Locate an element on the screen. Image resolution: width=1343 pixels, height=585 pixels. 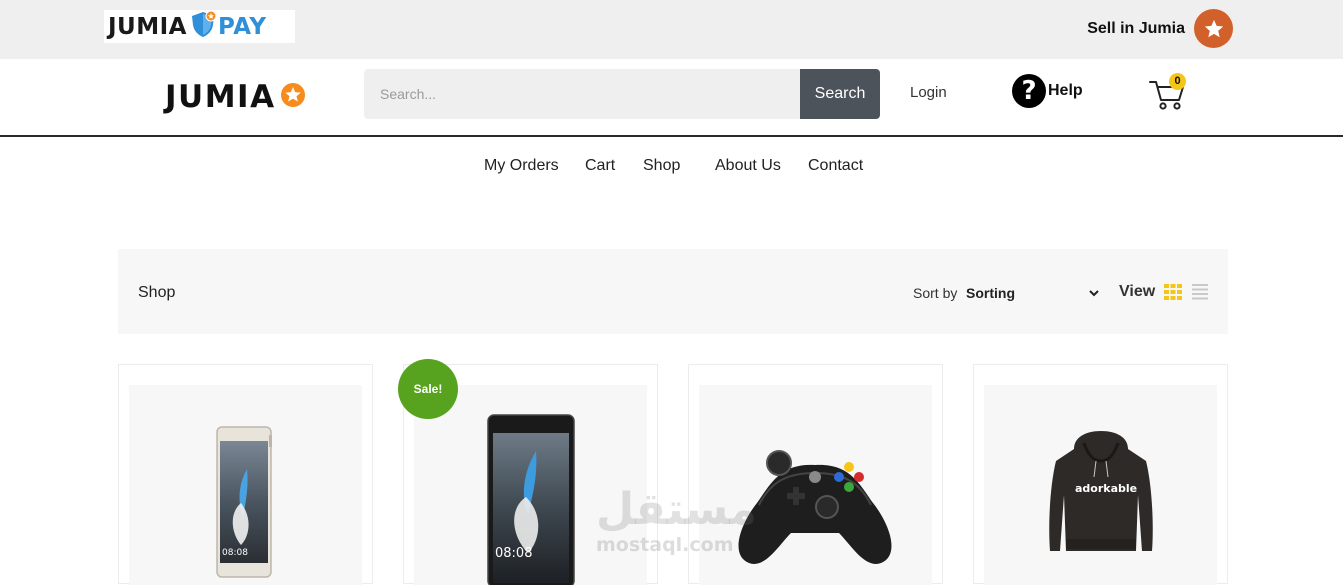
help-label: Help is located at coordinates (1065, 90).